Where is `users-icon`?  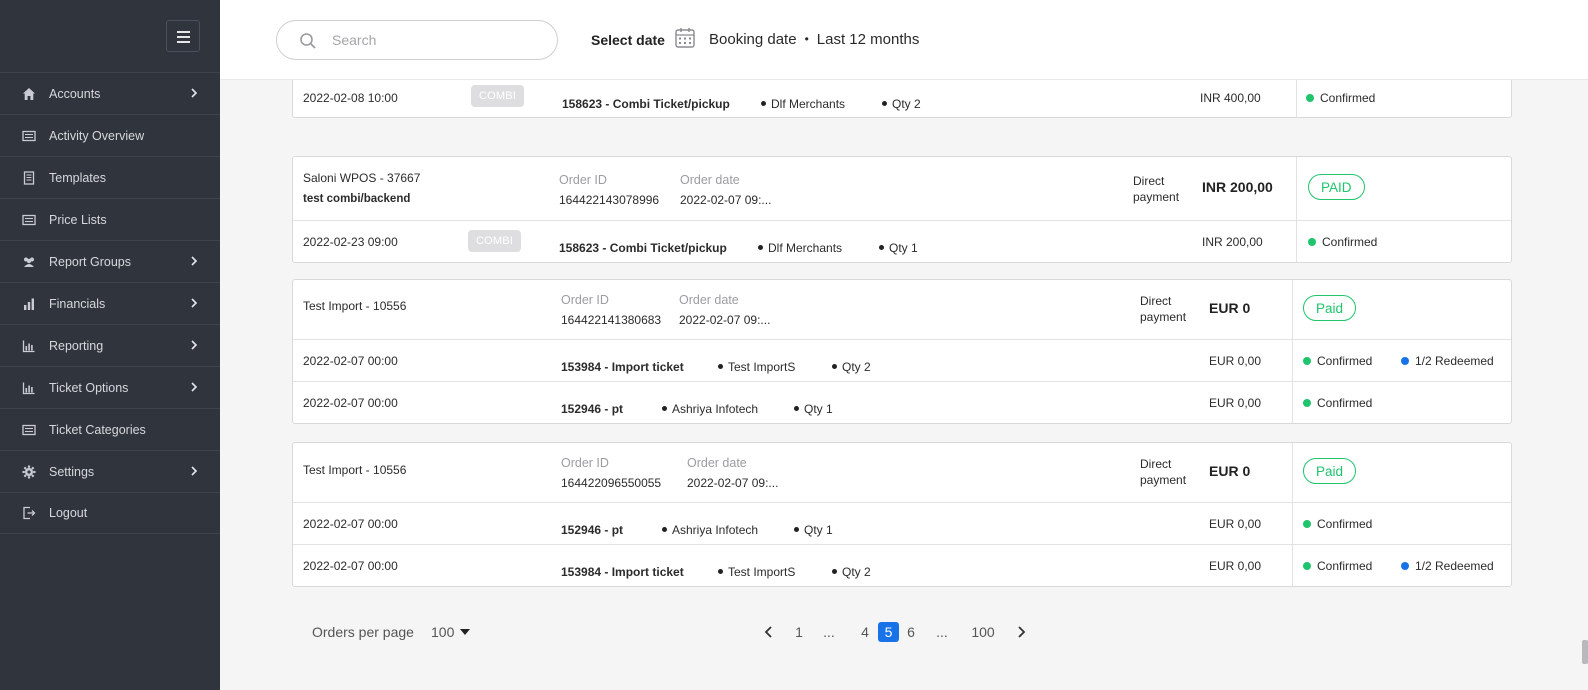 users-icon is located at coordinates (29, 262).